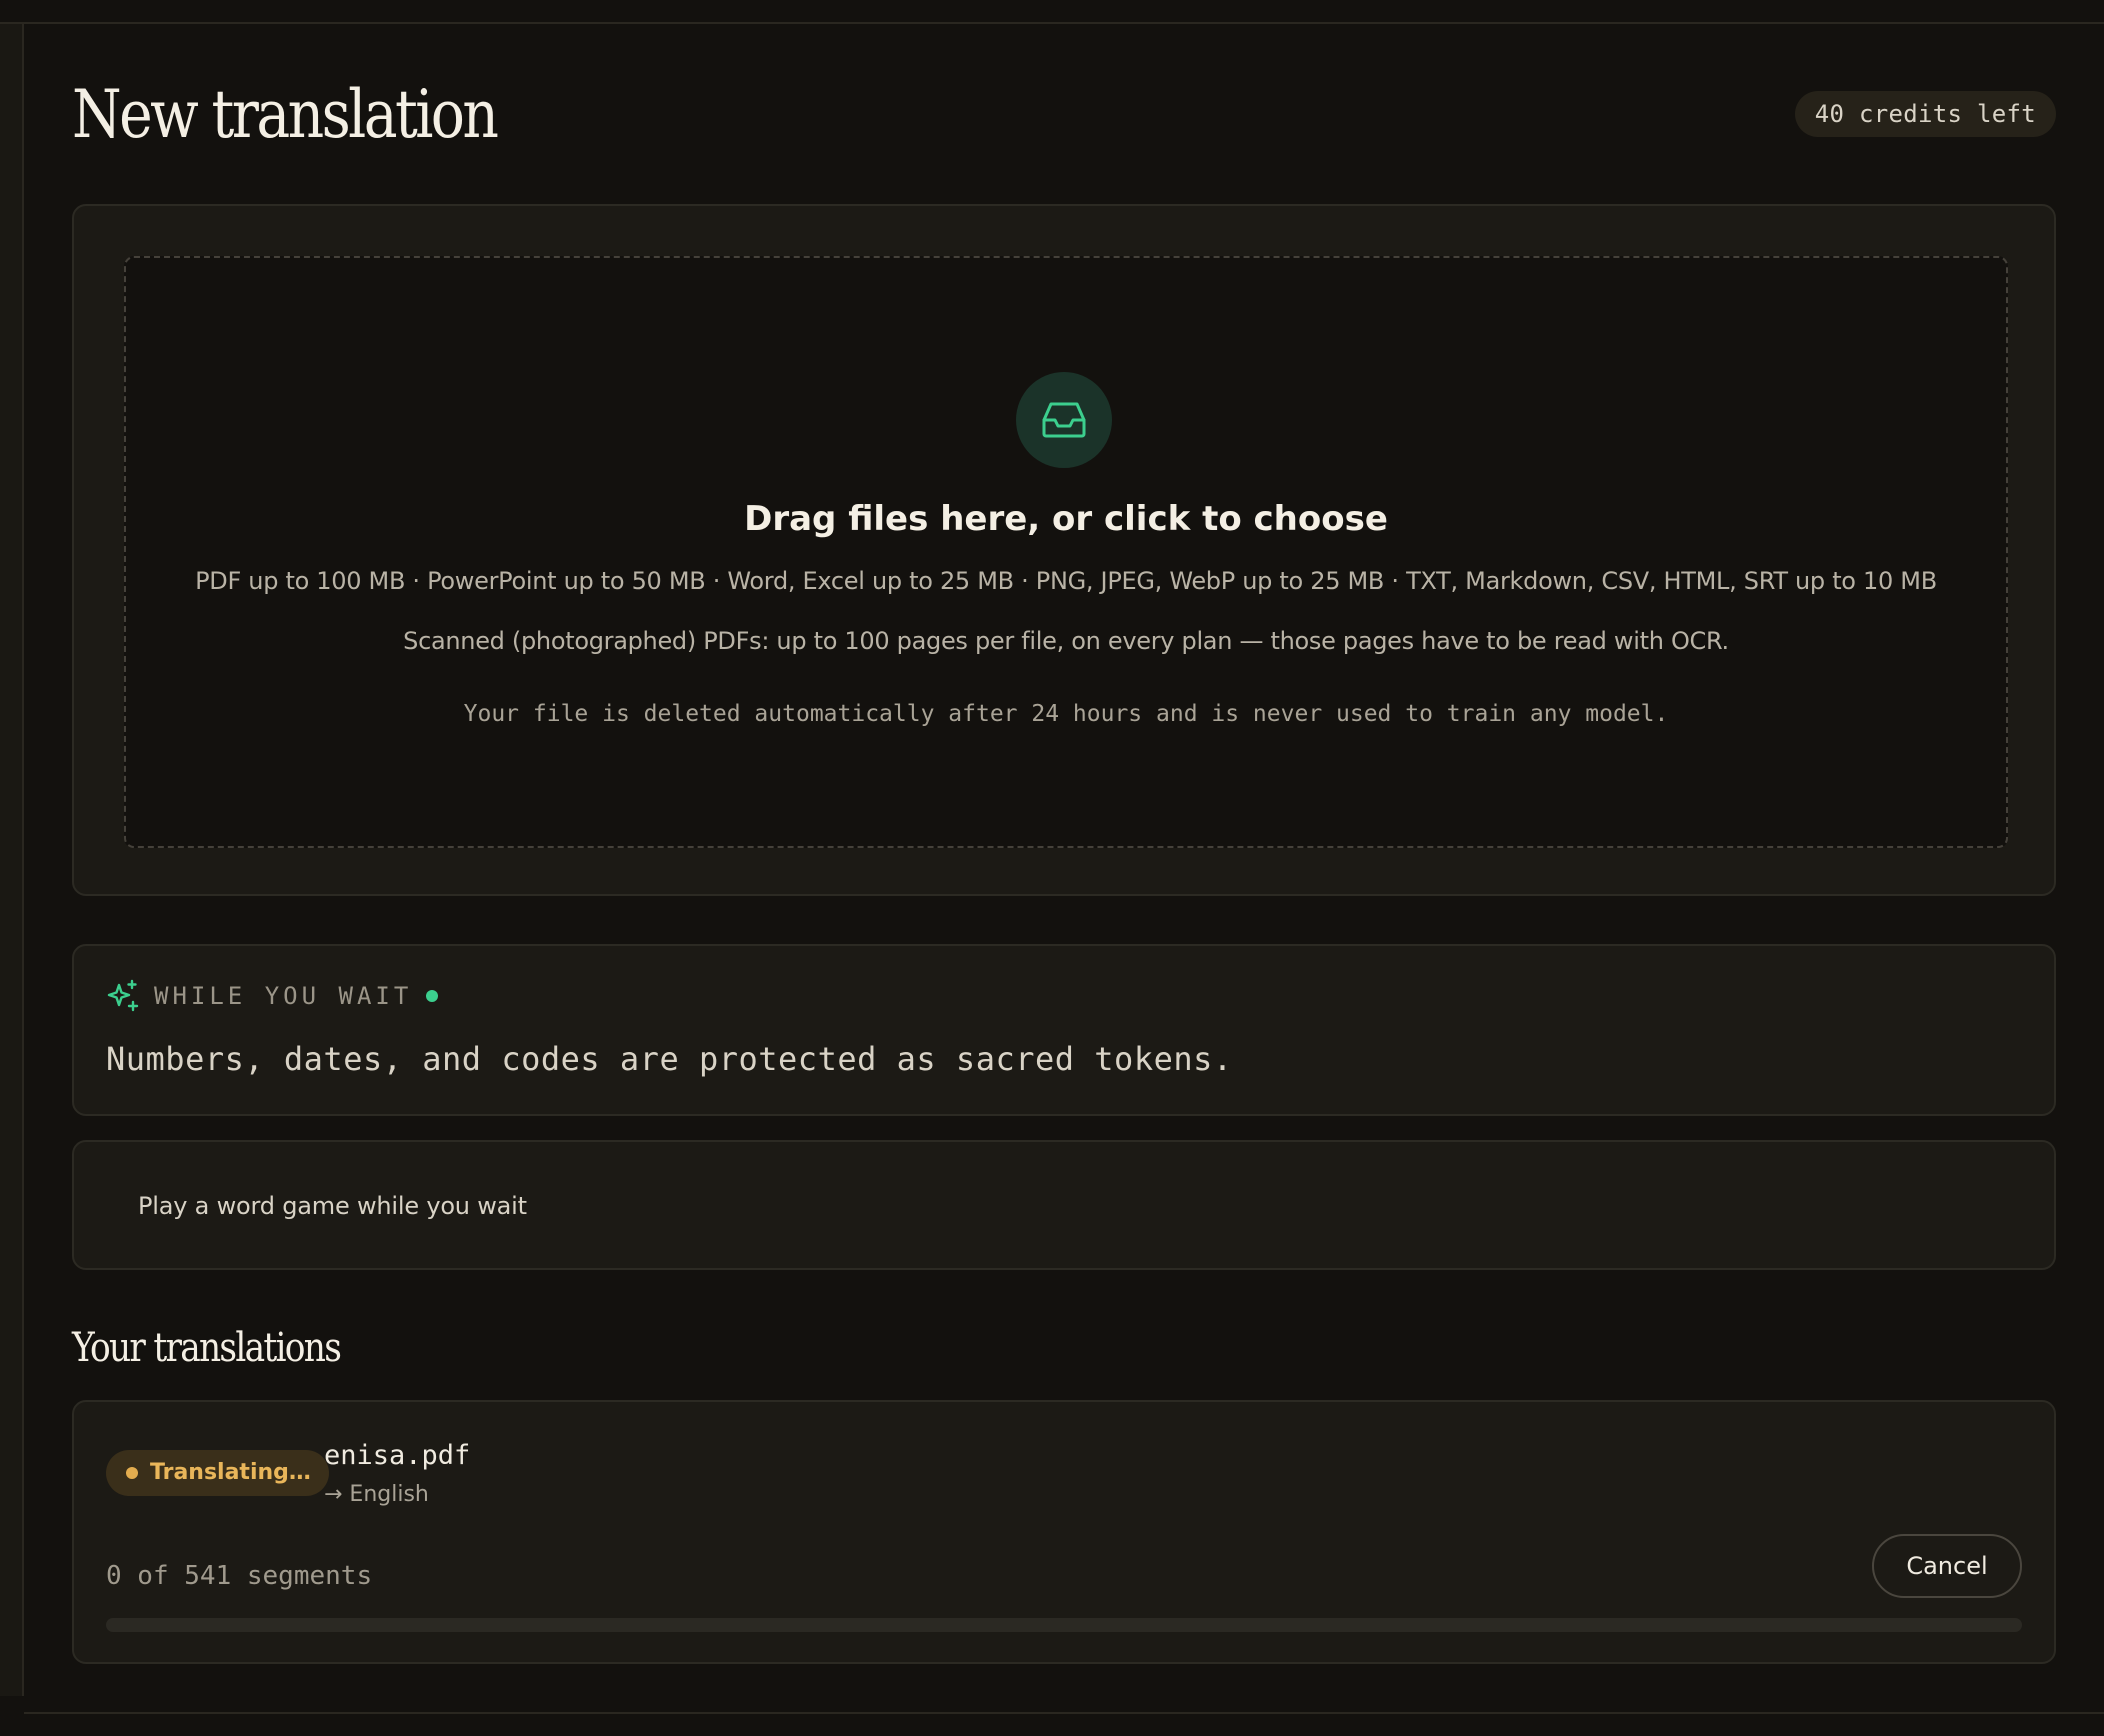 The width and height of the screenshot is (2104, 1736). Describe the element at coordinates (1052, 12) in the screenshot. I see `window-top-bar` at that location.